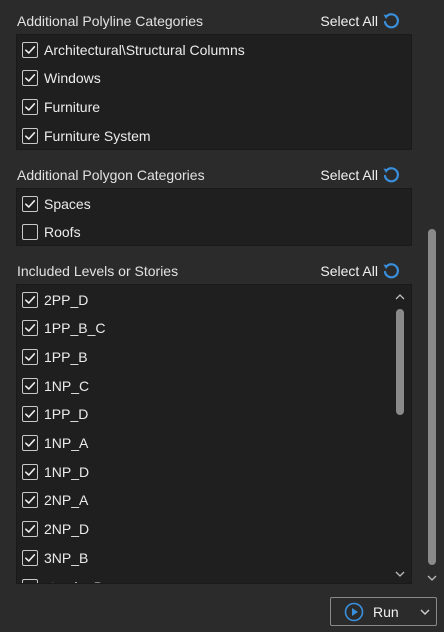  What do you see at coordinates (66, 299) in the screenshot?
I see `list-item-label: 2PP_D` at bounding box center [66, 299].